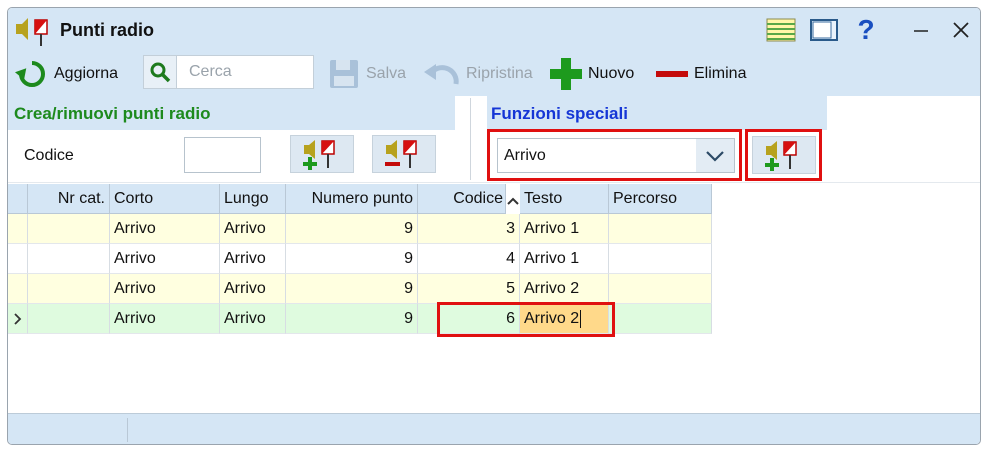 The height and width of the screenshot is (454, 985). Describe the element at coordinates (18, 199) in the screenshot. I see `header-row-selector` at that location.